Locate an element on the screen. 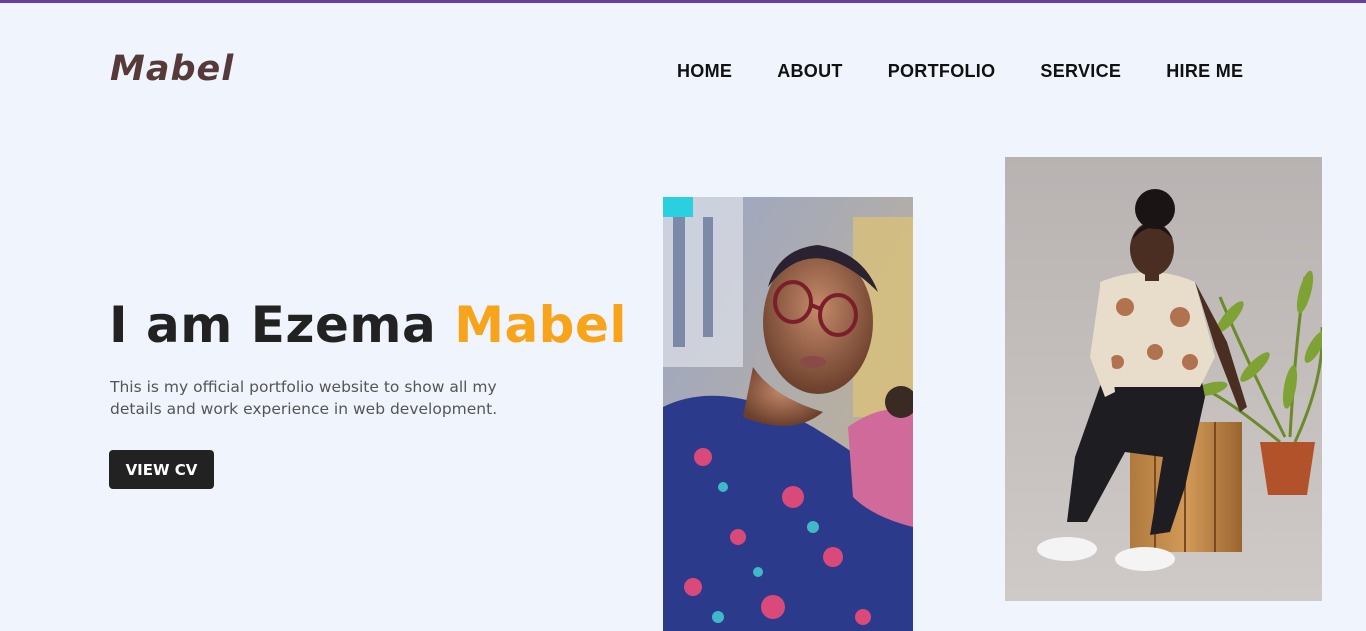  hero-title: I am Ezema Mabel is located at coordinates (368, 325).